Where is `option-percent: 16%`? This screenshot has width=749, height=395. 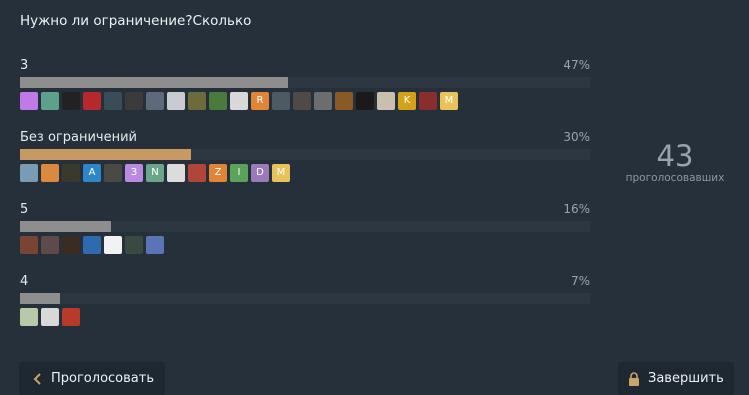
option-percent: 16% is located at coordinates (576, 209).